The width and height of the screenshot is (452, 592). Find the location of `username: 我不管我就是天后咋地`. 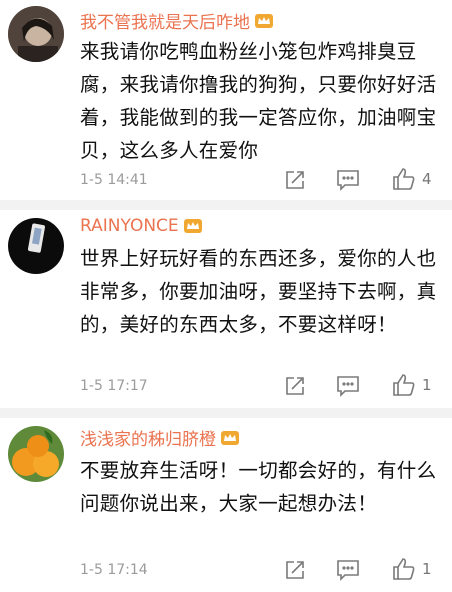

username: 我不管我就是天后咋地 is located at coordinates (177, 20).